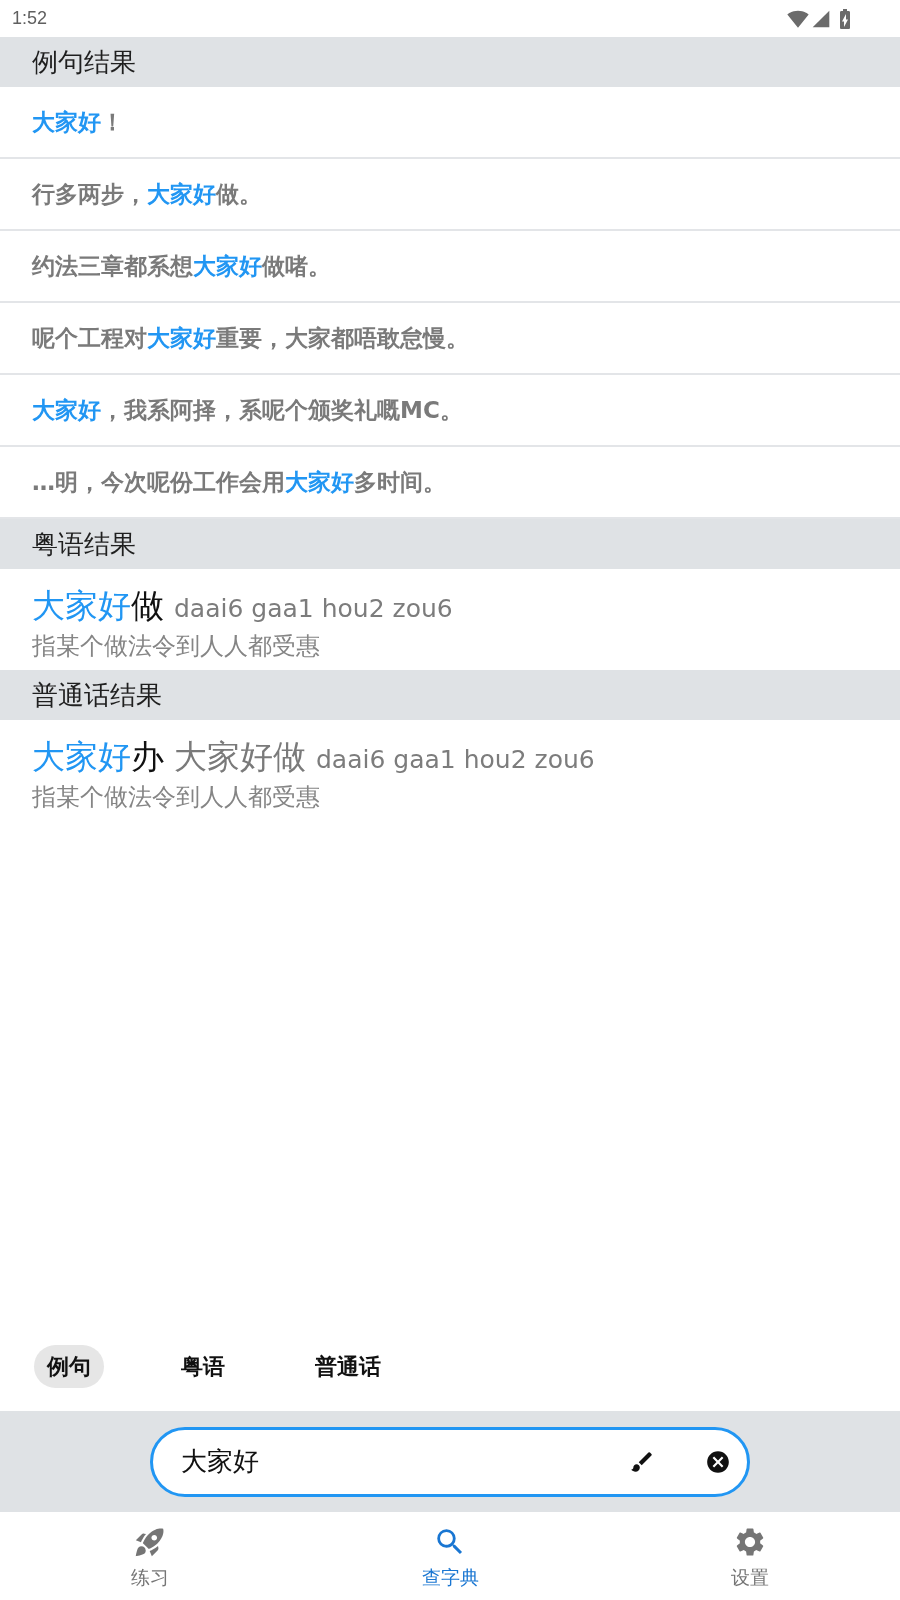 The width and height of the screenshot is (900, 1600). What do you see at coordinates (203, 1366) in the screenshot?
I see `filter-chip: 粤语` at bounding box center [203, 1366].